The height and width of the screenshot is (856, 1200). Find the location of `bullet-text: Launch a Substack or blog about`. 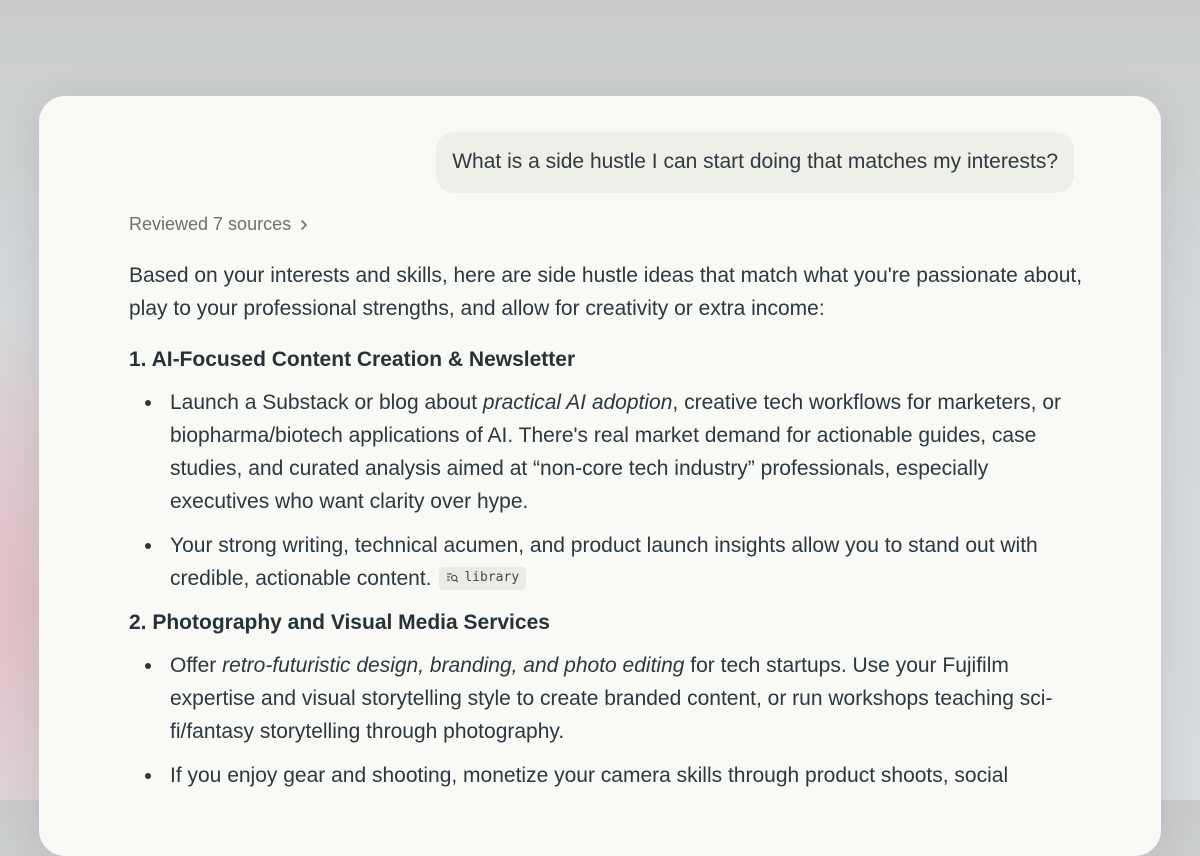

bullet-text: Launch a Substack or blog about is located at coordinates (326, 402).